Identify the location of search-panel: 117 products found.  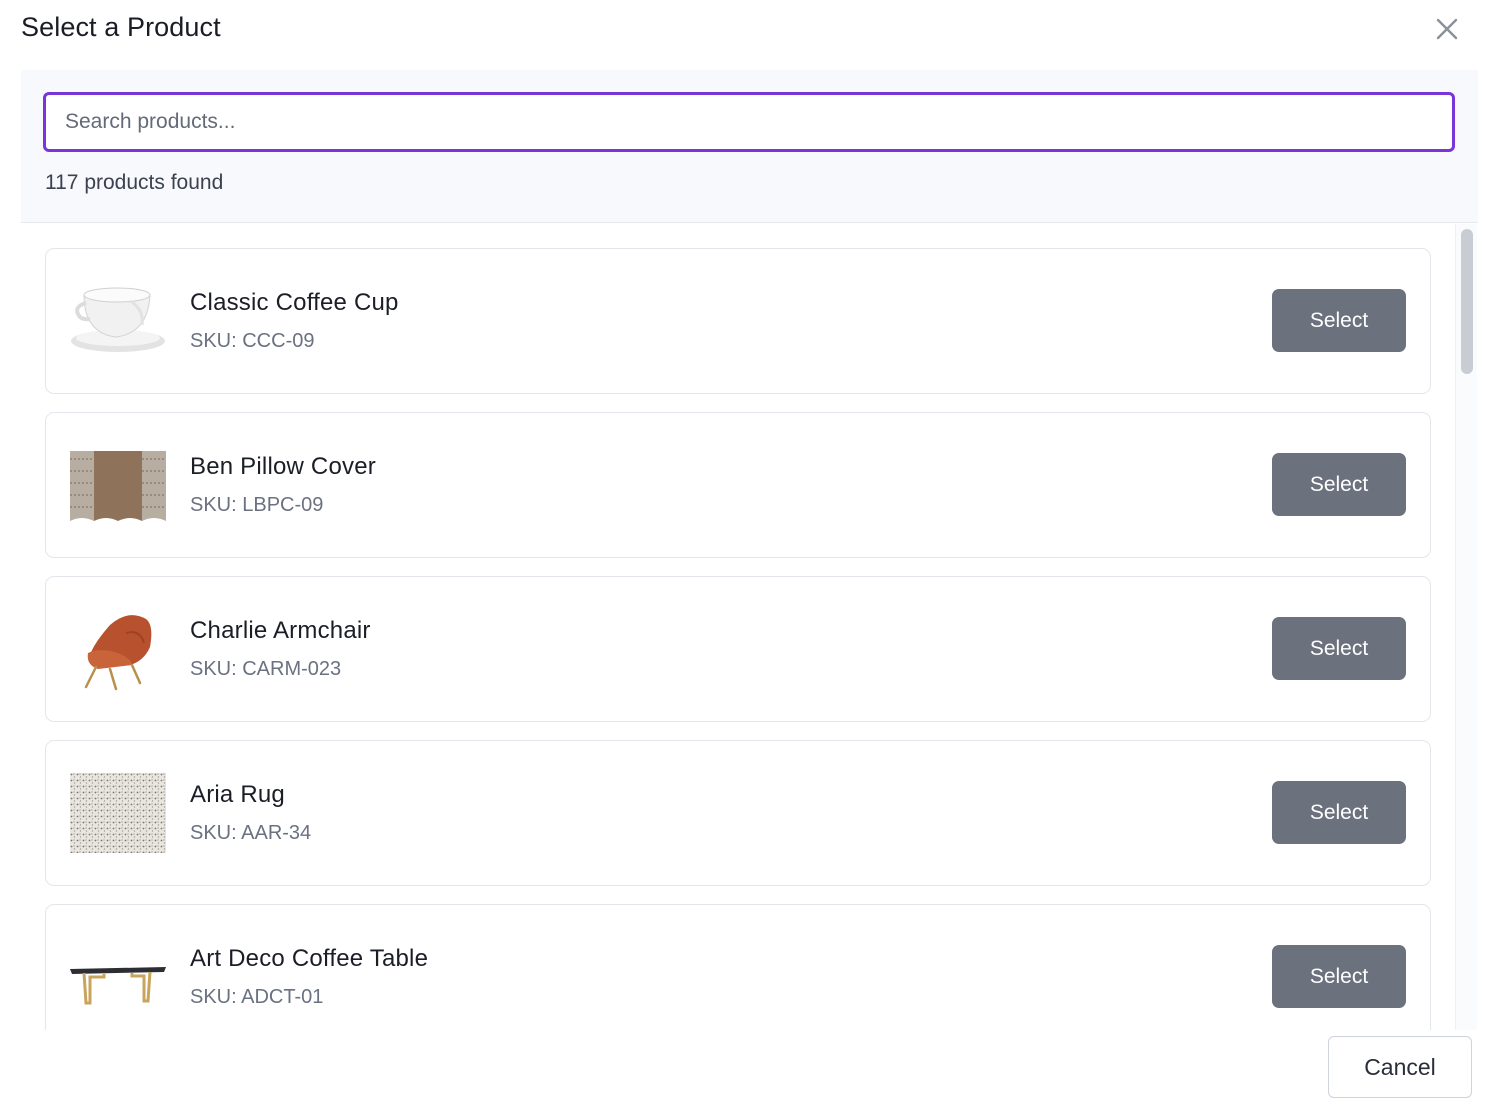
(749, 146).